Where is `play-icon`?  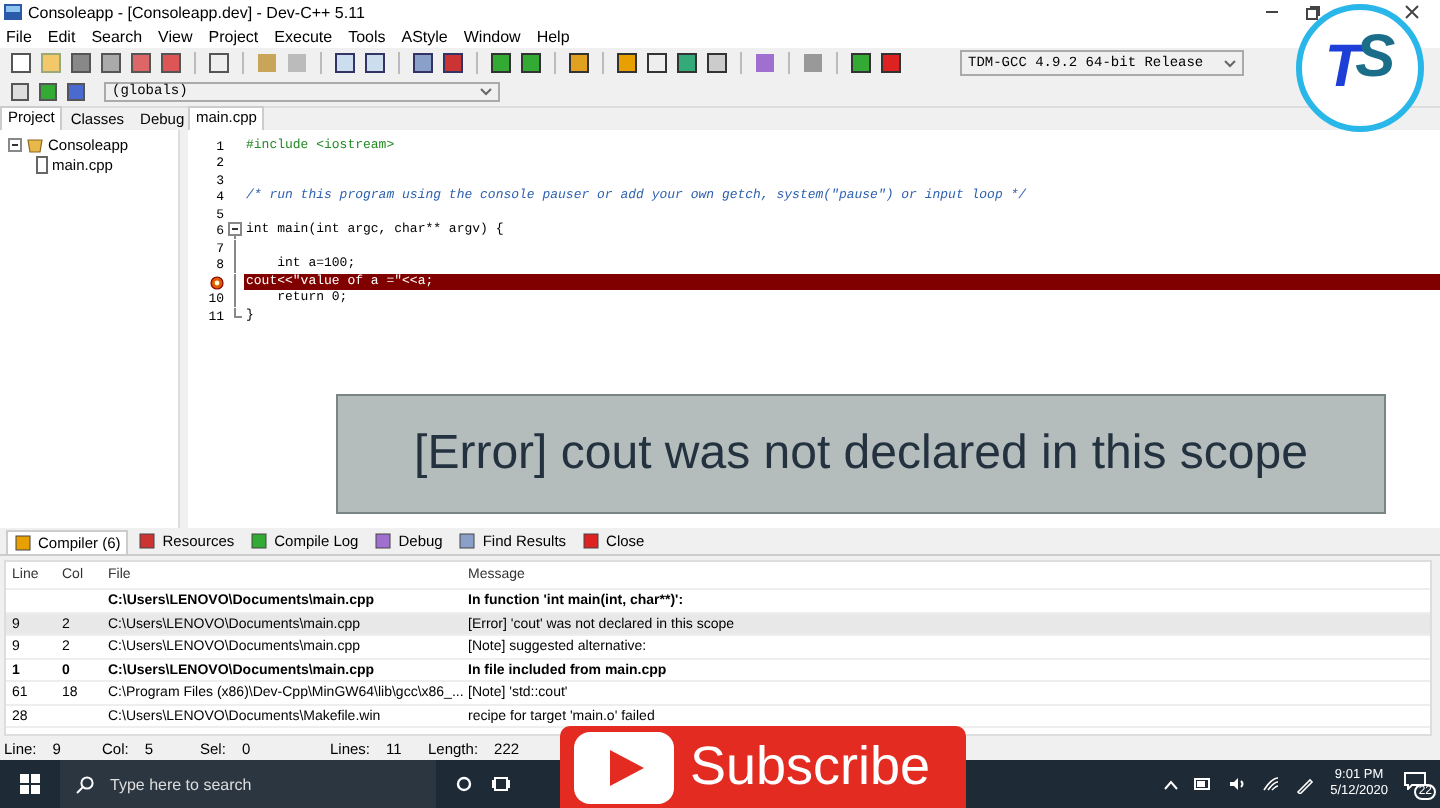
play-icon is located at coordinates (624, 767).